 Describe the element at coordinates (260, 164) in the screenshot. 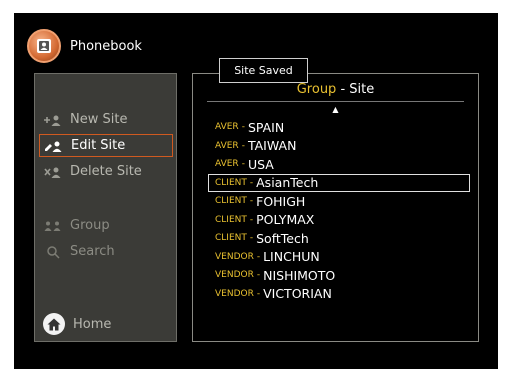

I see `row-site-name: USA` at that location.